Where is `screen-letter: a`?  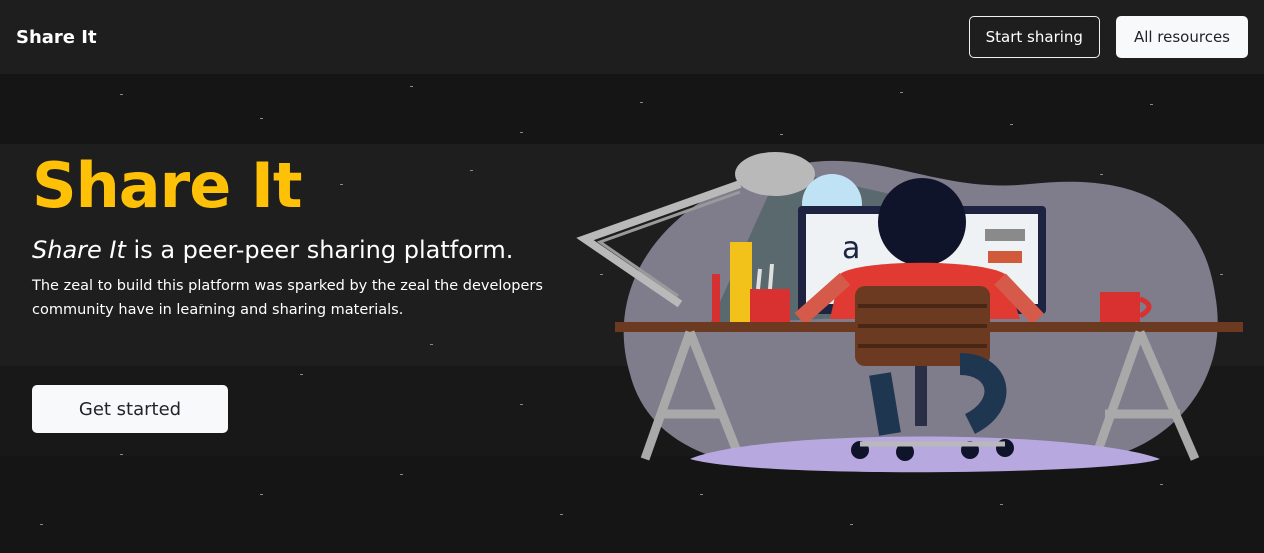 screen-letter: a is located at coordinates (851, 248).